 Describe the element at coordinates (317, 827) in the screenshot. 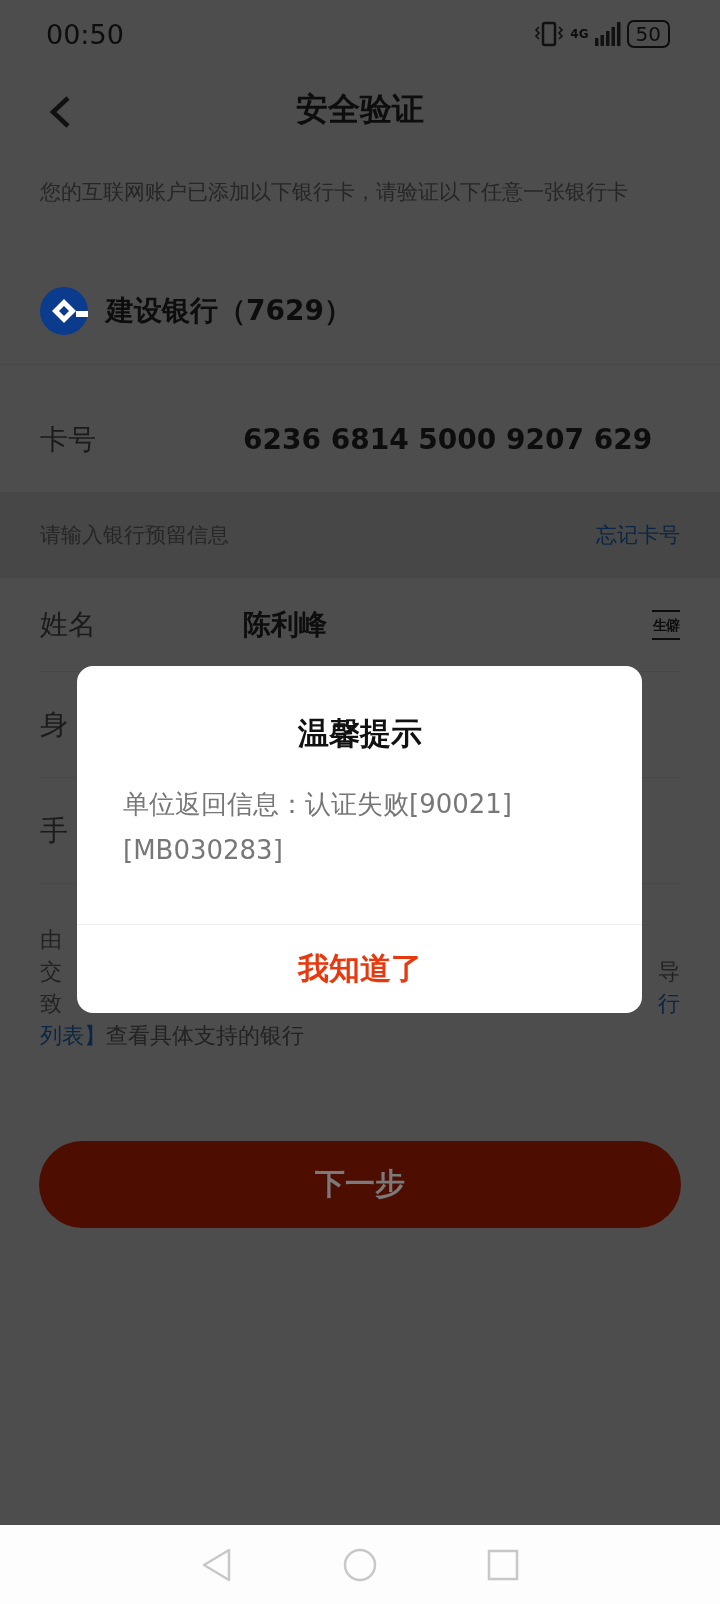

I see `dialog-message: 单位返回信息：认证失败[90021][MB030283]` at that location.